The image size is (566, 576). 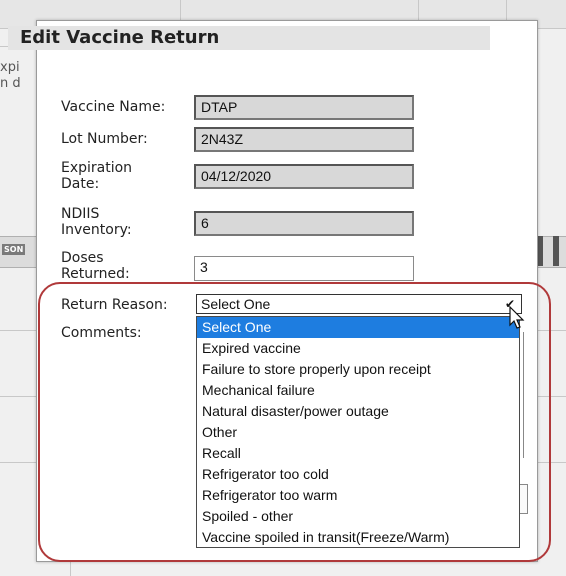 I want to click on dropdown-option: Failure to store properly upon receipt, so click(x=358, y=369).